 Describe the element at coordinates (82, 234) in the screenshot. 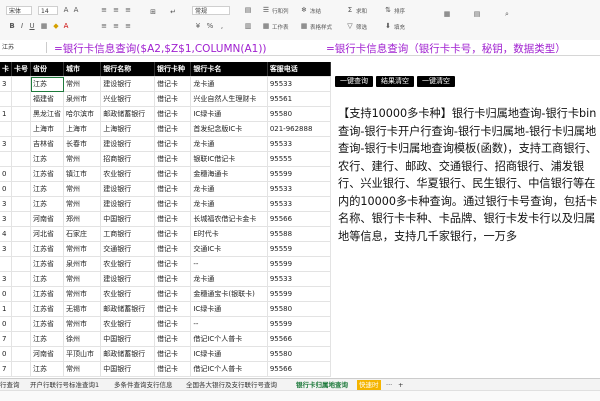

I see `cell-city: 石家庄` at that location.